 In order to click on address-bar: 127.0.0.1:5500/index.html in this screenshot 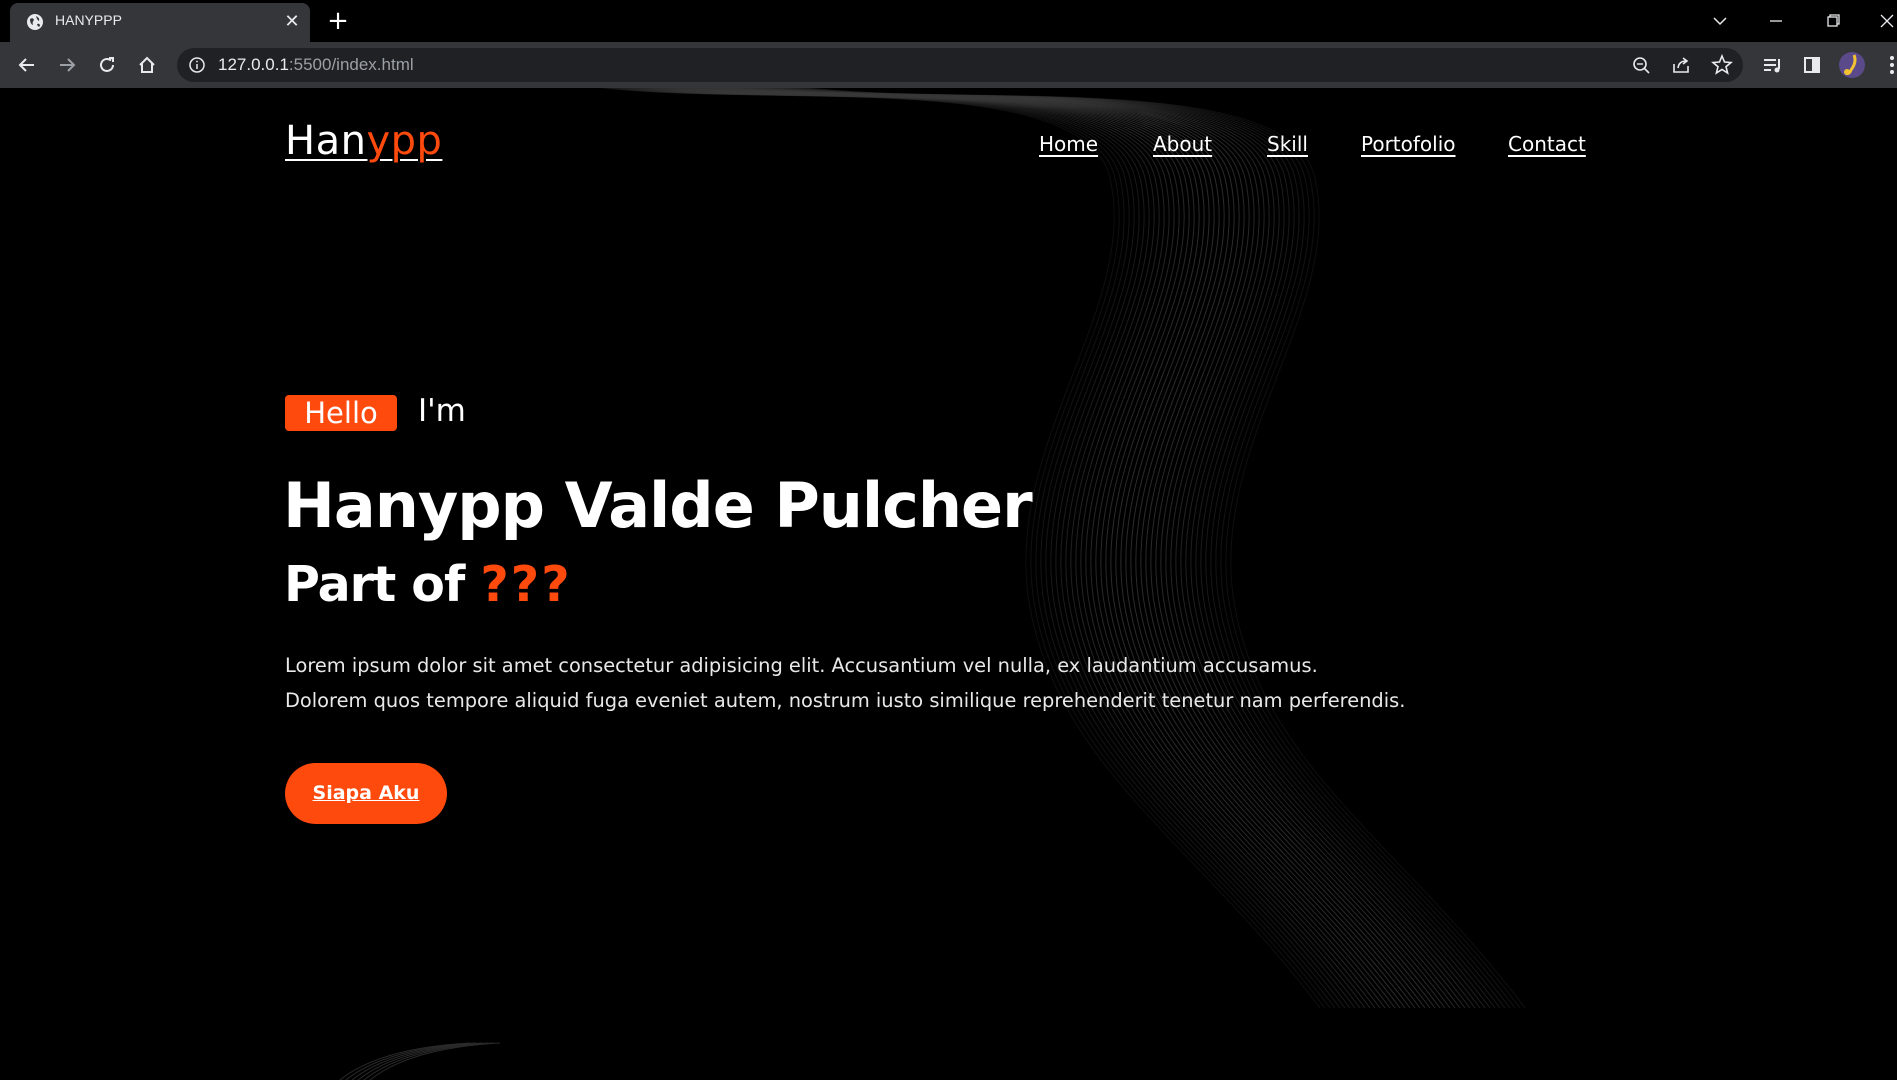, I will do `click(960, 65)`.